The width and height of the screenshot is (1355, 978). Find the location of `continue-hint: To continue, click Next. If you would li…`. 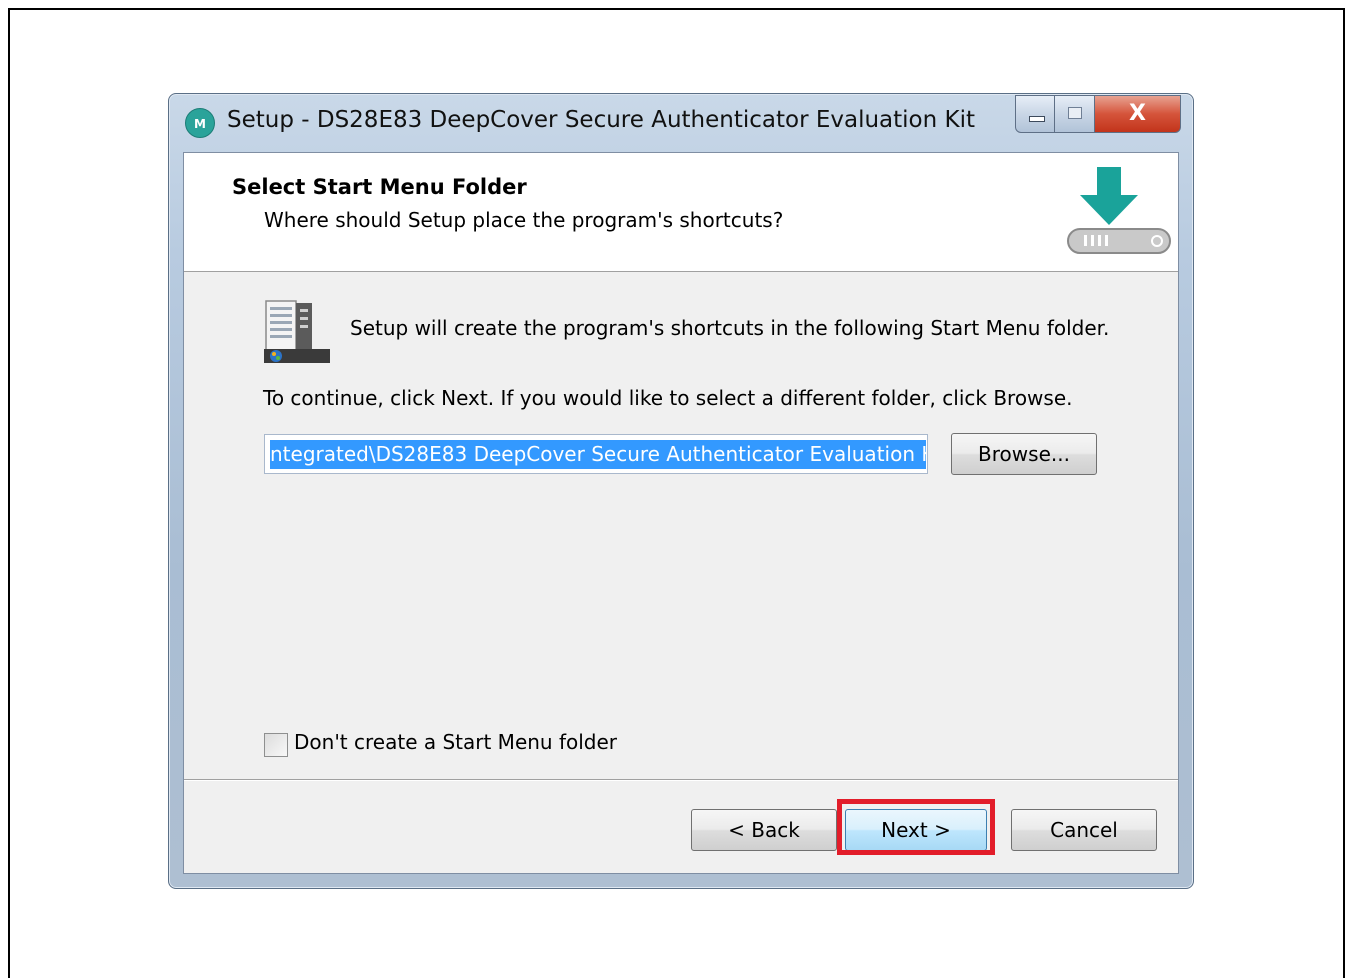

continue-hint: To continue, click Next. If you would li… is located at coordinates (668, 398).